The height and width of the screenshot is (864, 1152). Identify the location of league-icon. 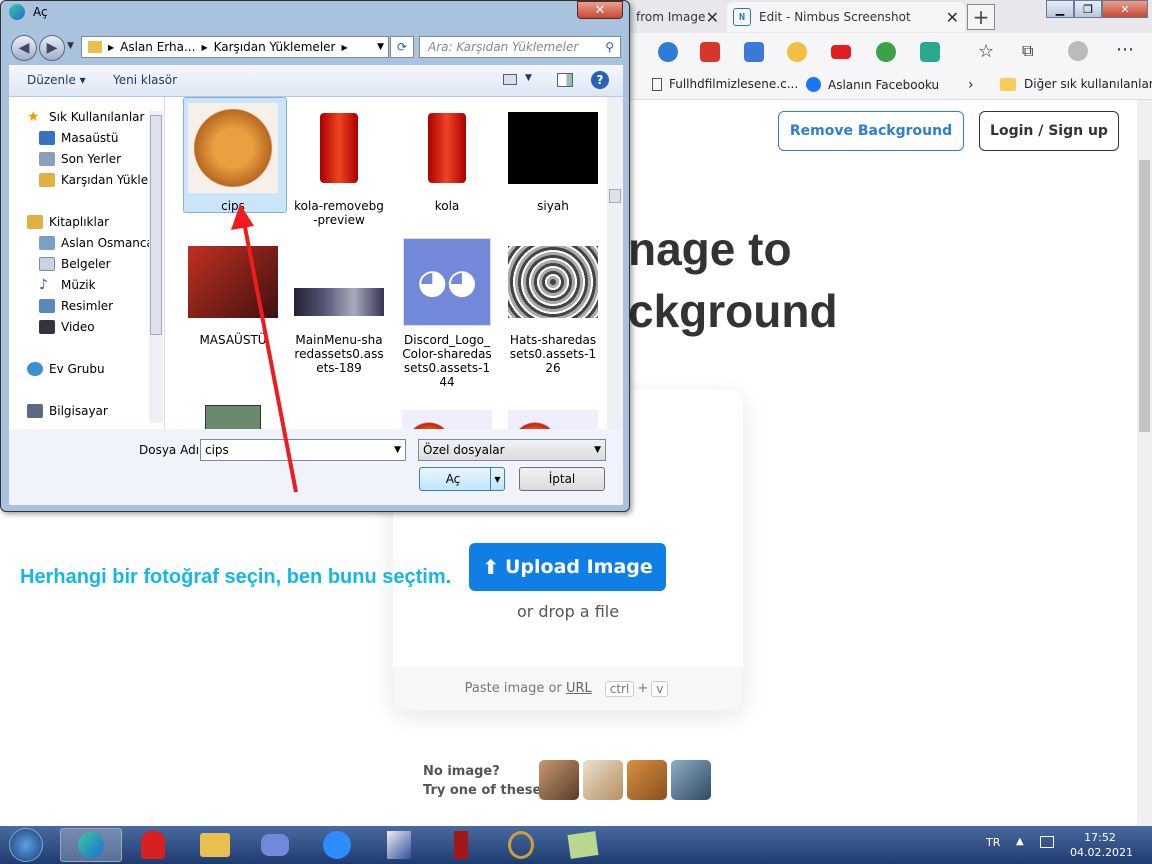
(521, 845).